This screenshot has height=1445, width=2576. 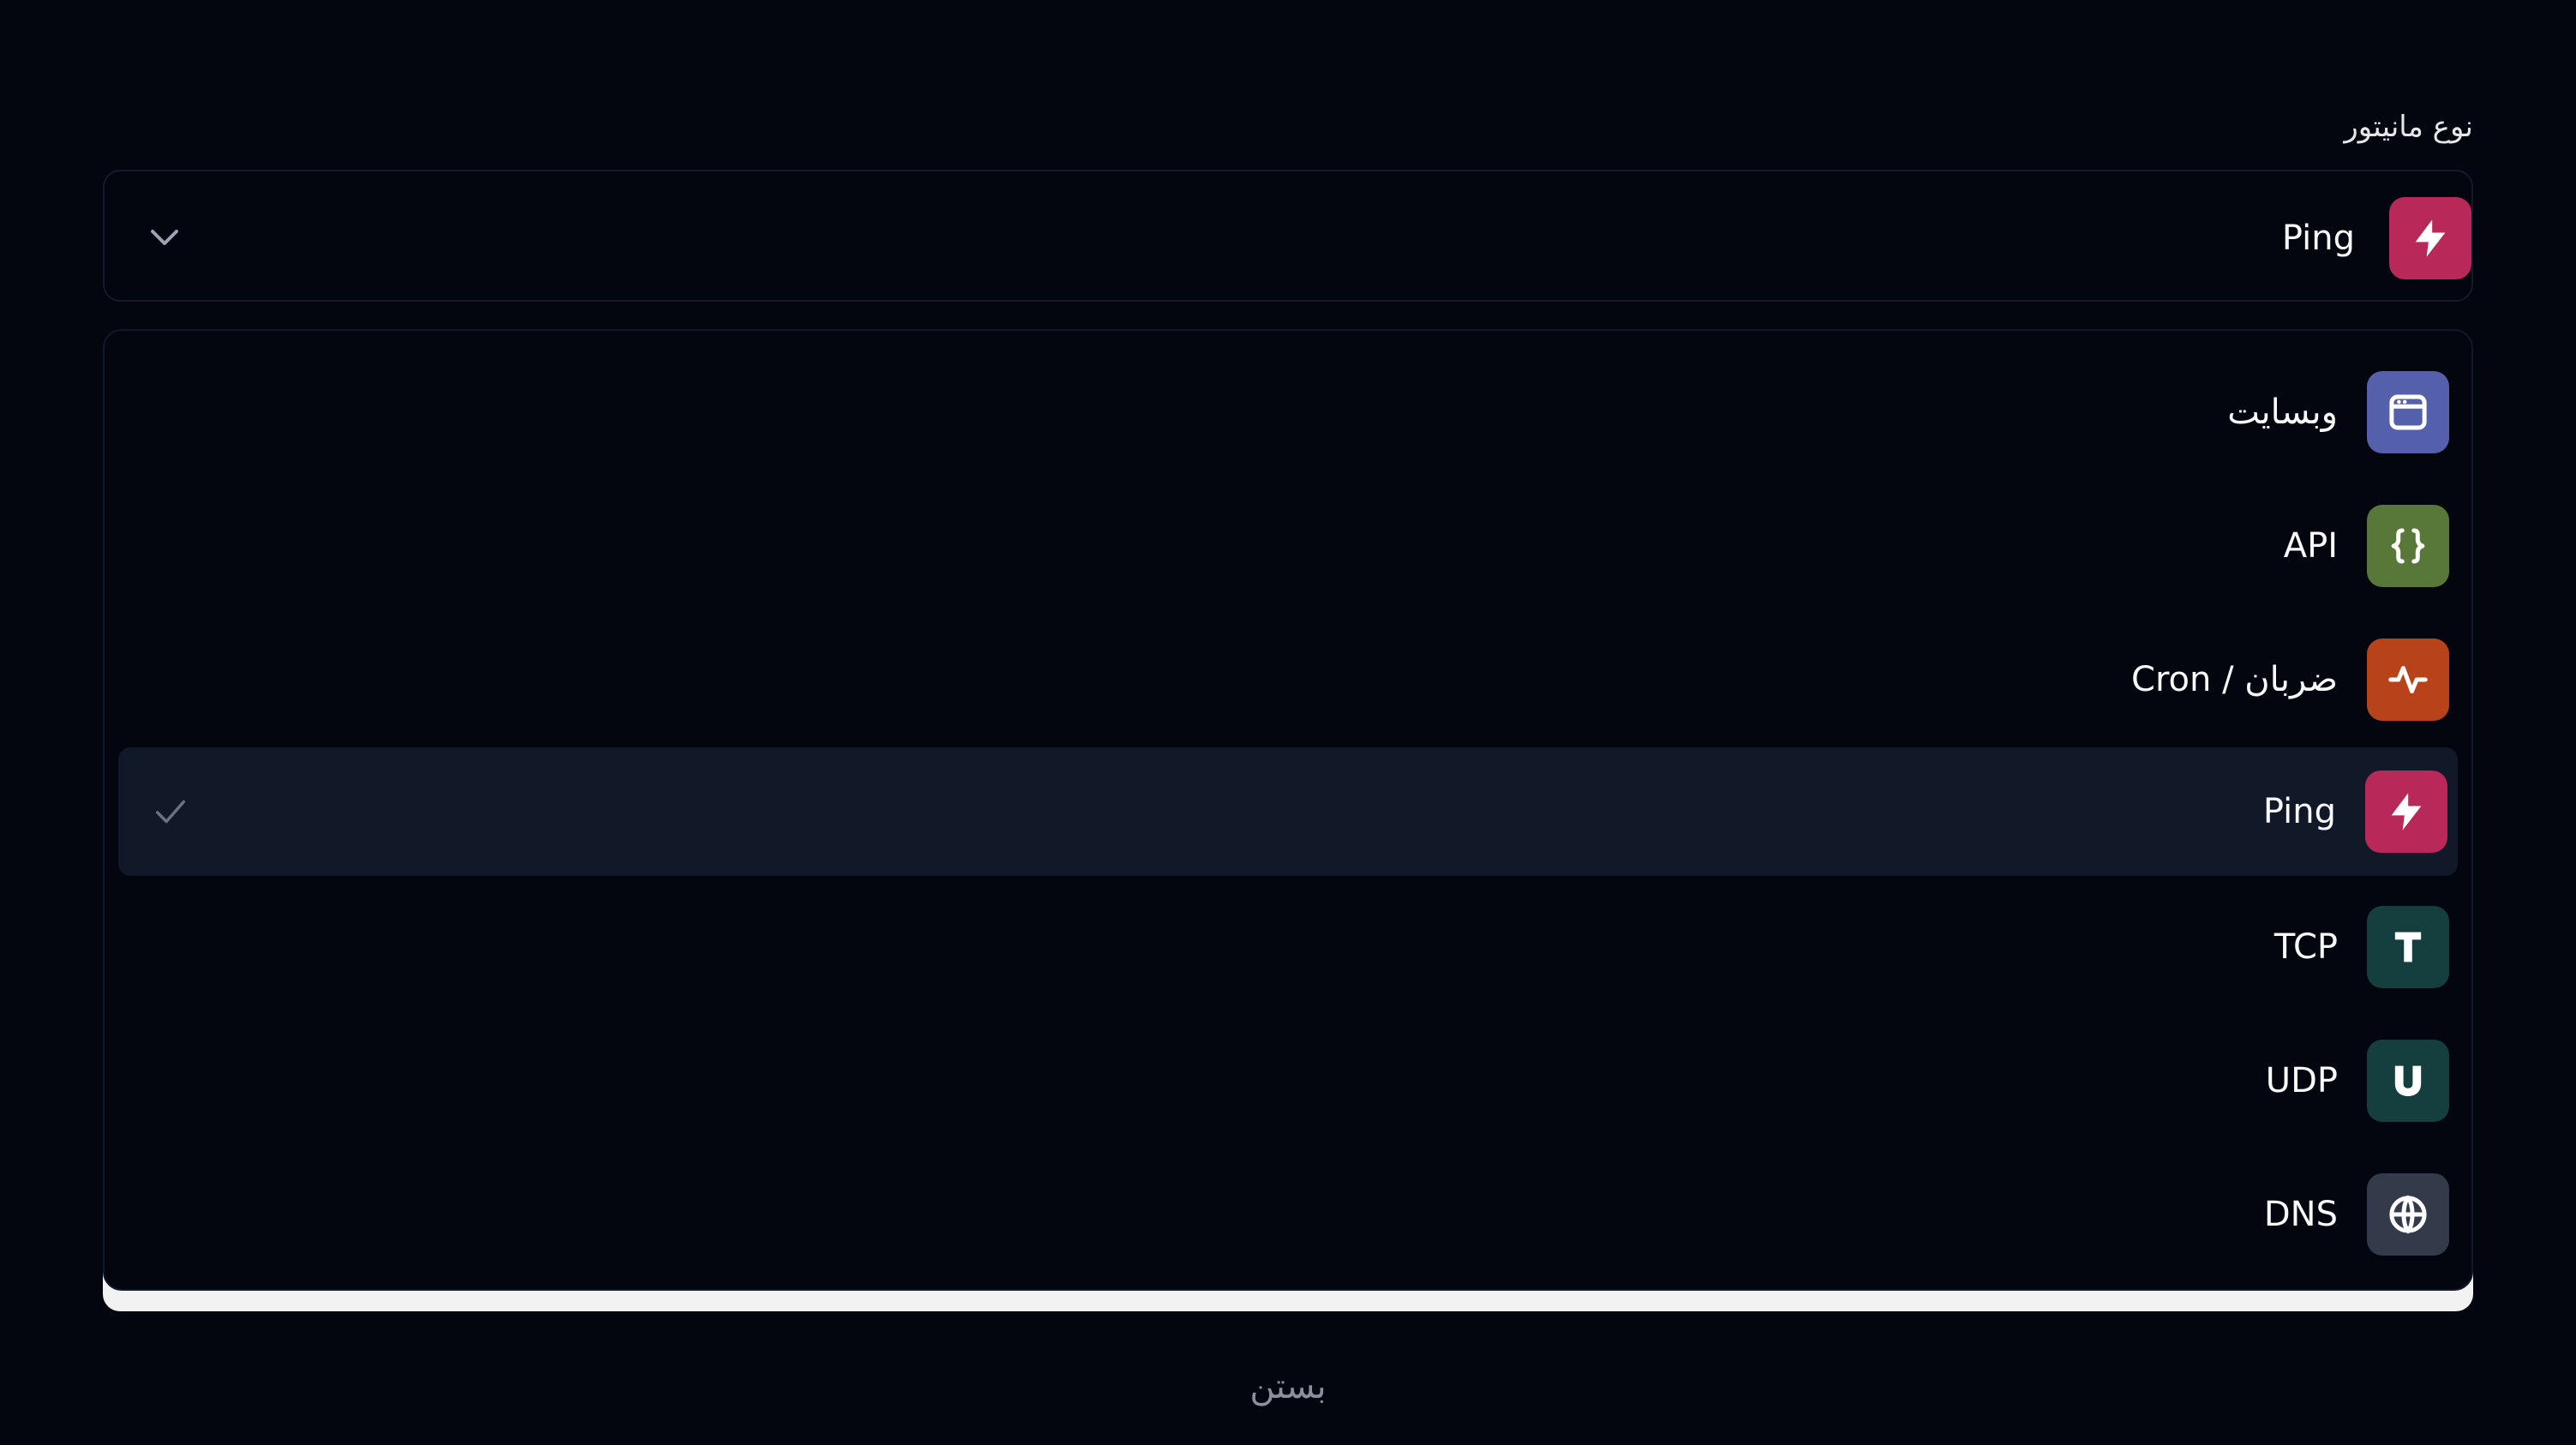 I want to click on option-udp: UDP, so click(x=1288, y=1080).